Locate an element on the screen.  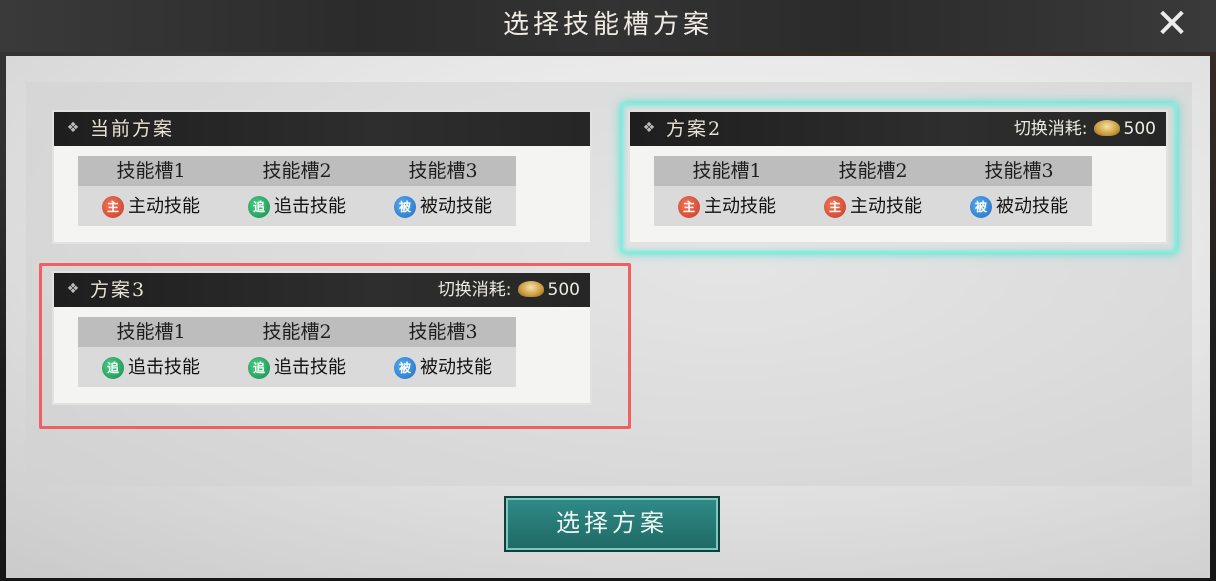
select-plan-button: 选择方案 is located at coordinates (612, 524).